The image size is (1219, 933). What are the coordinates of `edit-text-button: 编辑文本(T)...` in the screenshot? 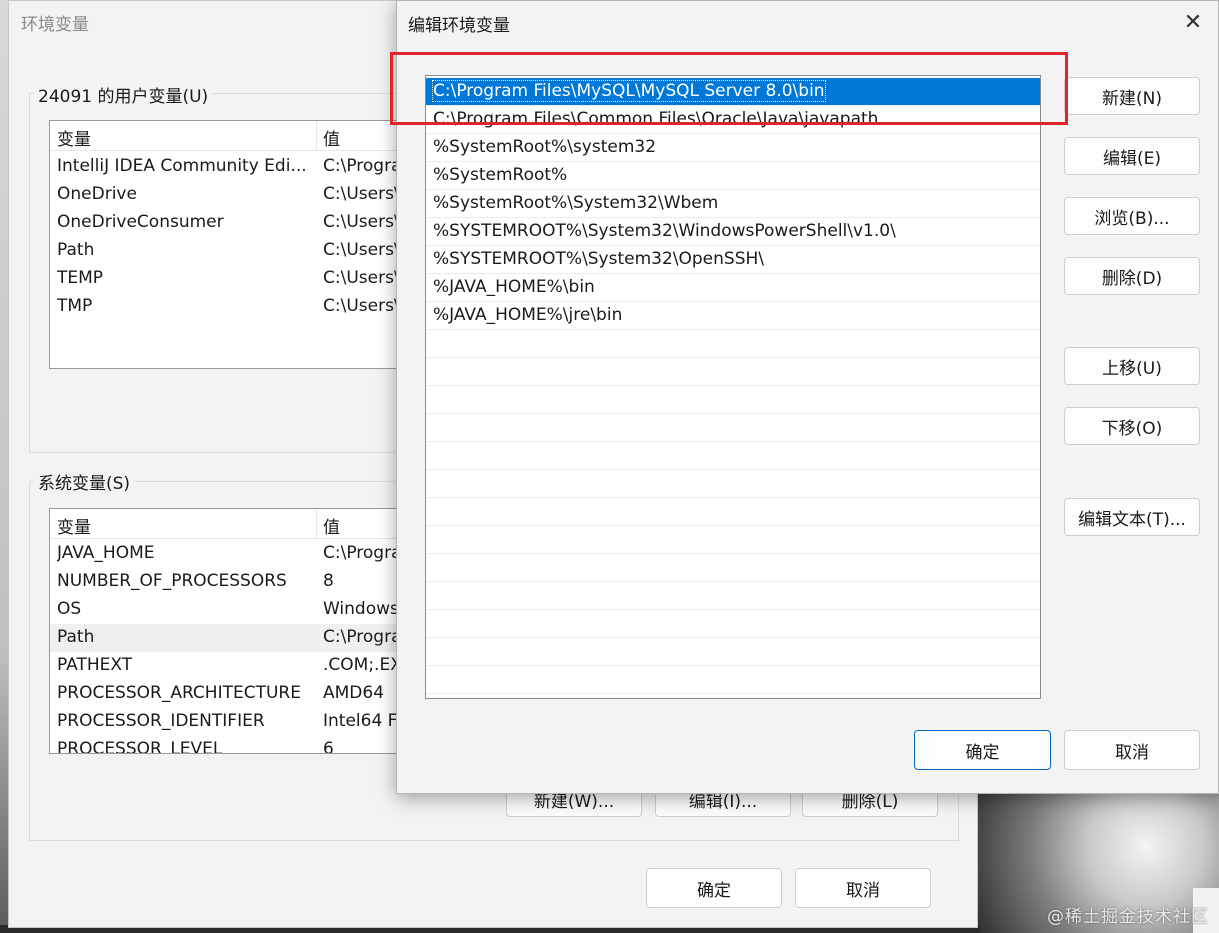 It's located at (1132, 517).